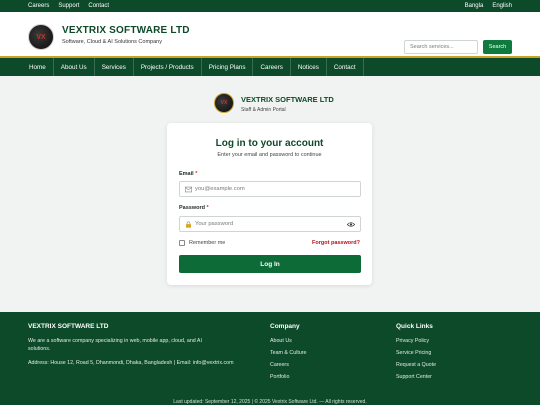 The height and width of the screenshot is (405, 540). Describe the element at coordinates (441, 47) in the screenshot. I see `search-input` at that location.